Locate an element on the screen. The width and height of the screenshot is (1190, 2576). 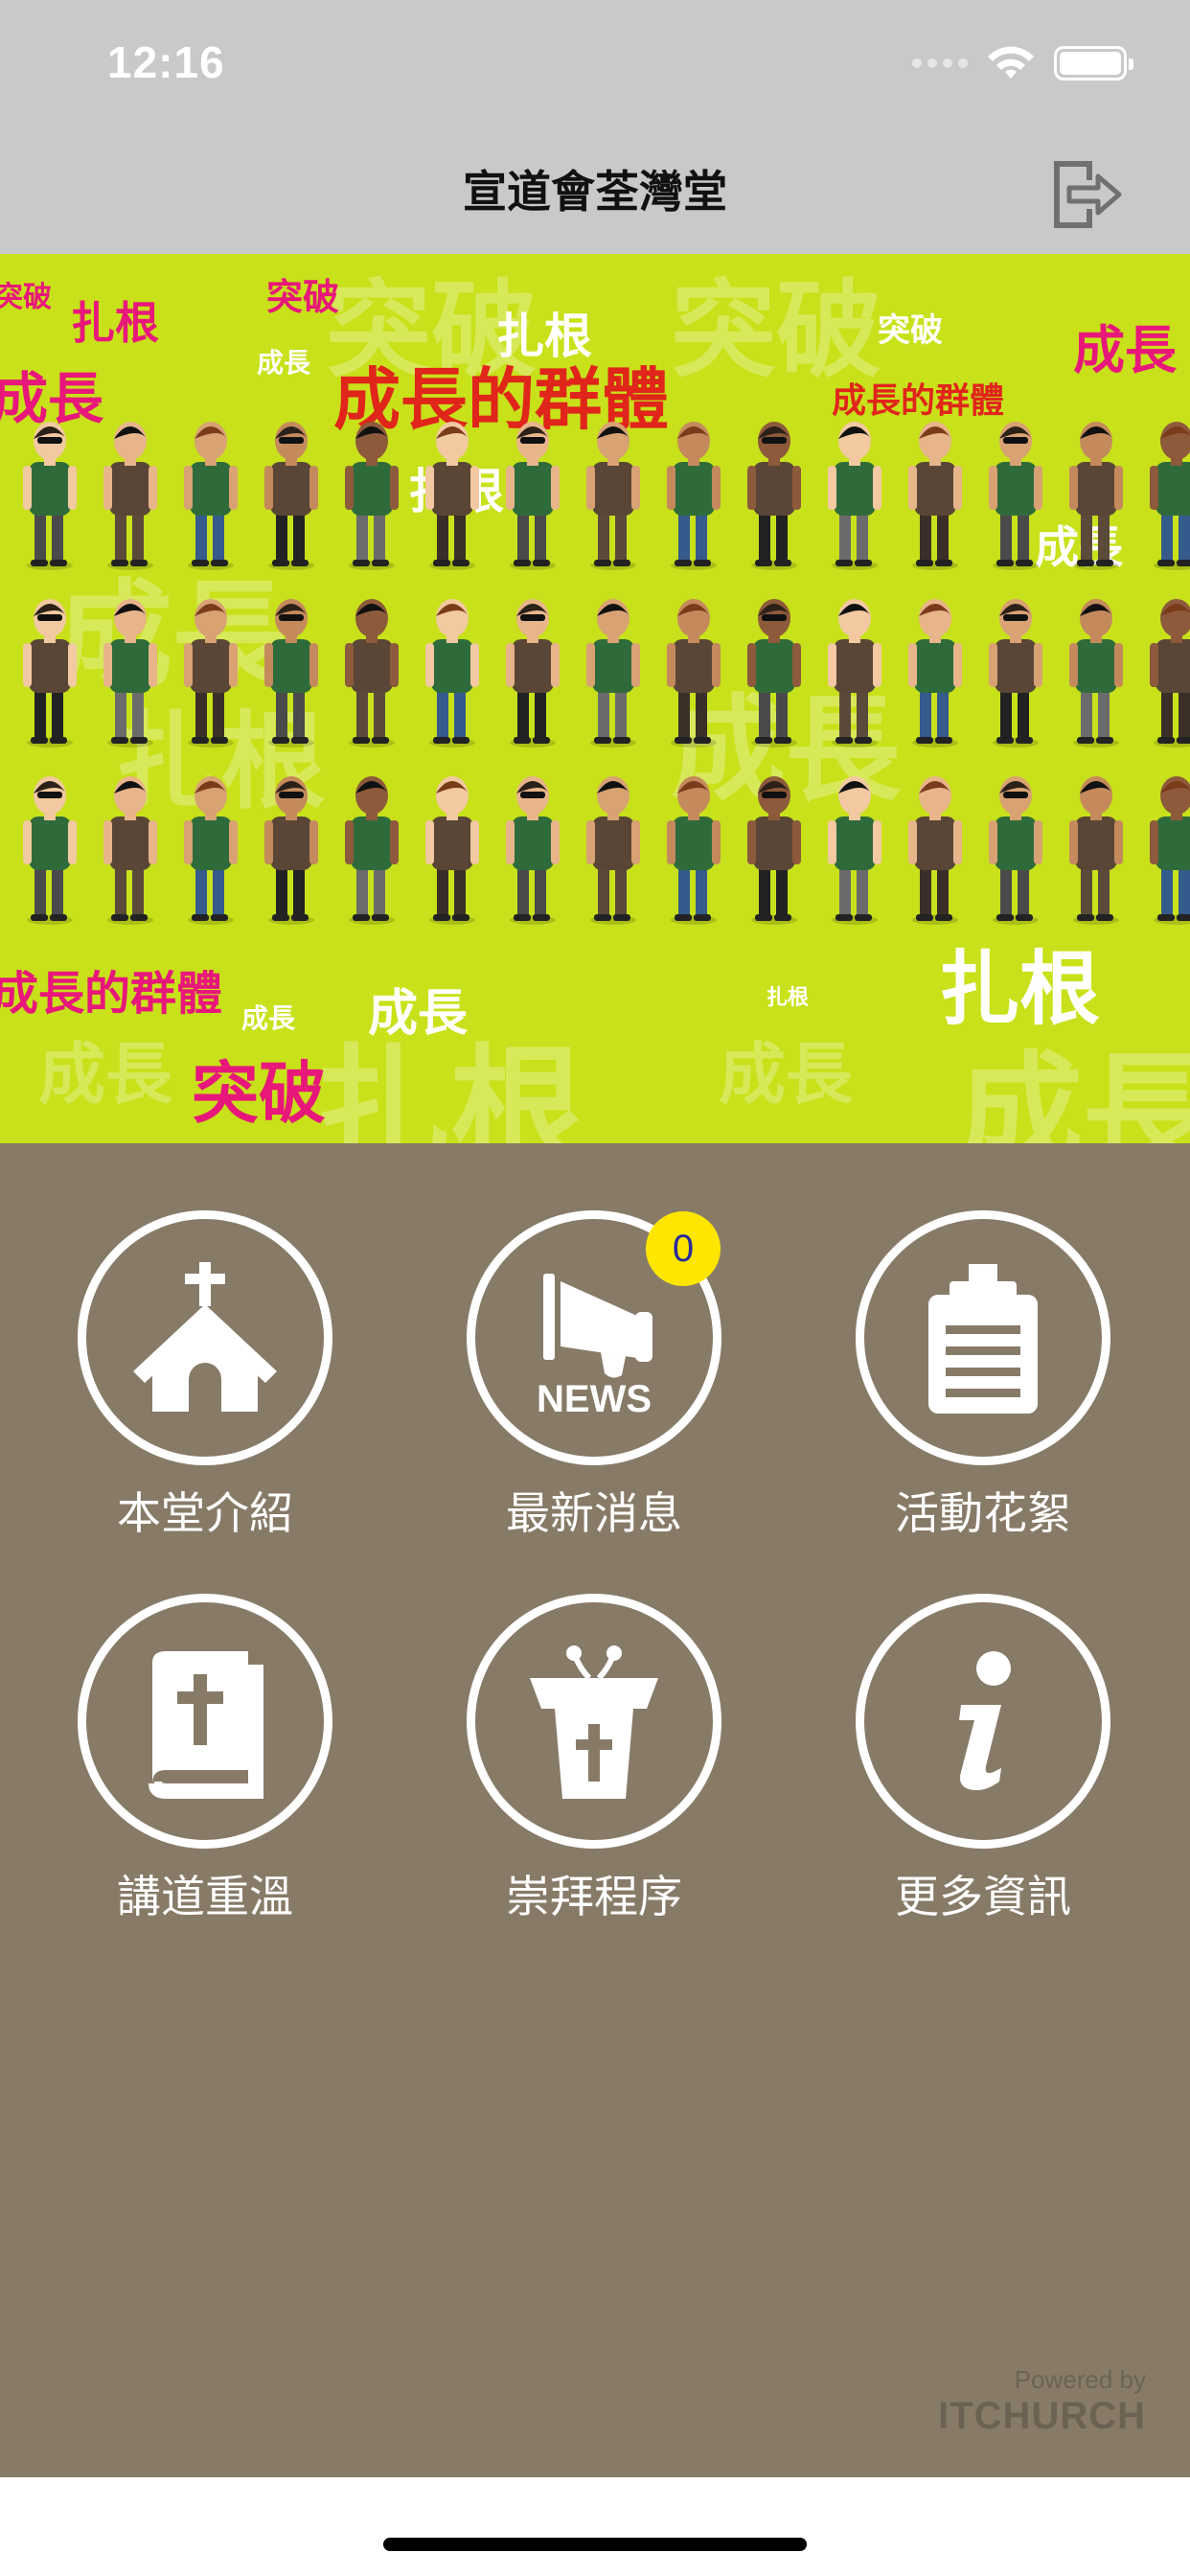
svg-text: NEWS is located at coordinates (594, 1398).